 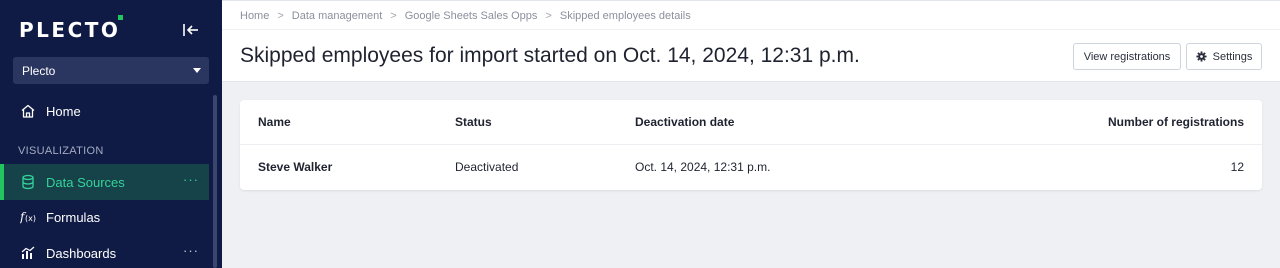 I want to click on svg-text: (x), so click(x=30, y=218).